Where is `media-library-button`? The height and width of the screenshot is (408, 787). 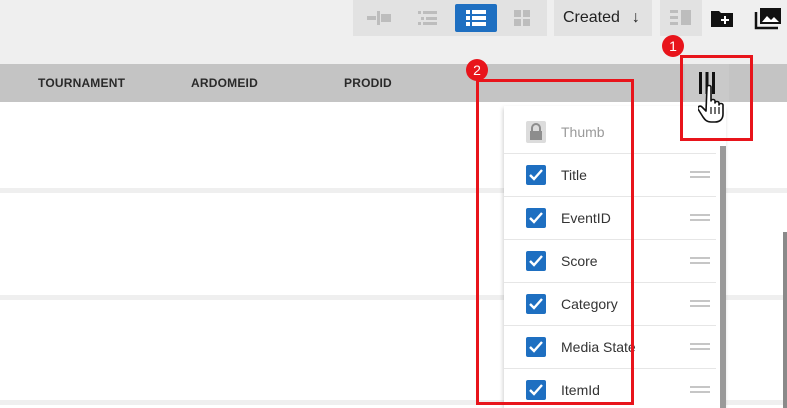 media-library-button is located at coordinates (768, 18).